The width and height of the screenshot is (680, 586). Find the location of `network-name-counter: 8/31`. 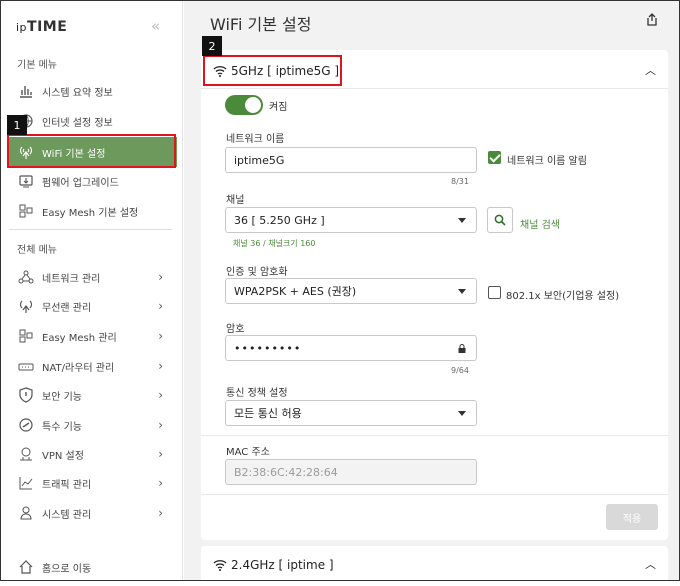

network-name-counter: 8/31 is located at coordinates (460, 181).